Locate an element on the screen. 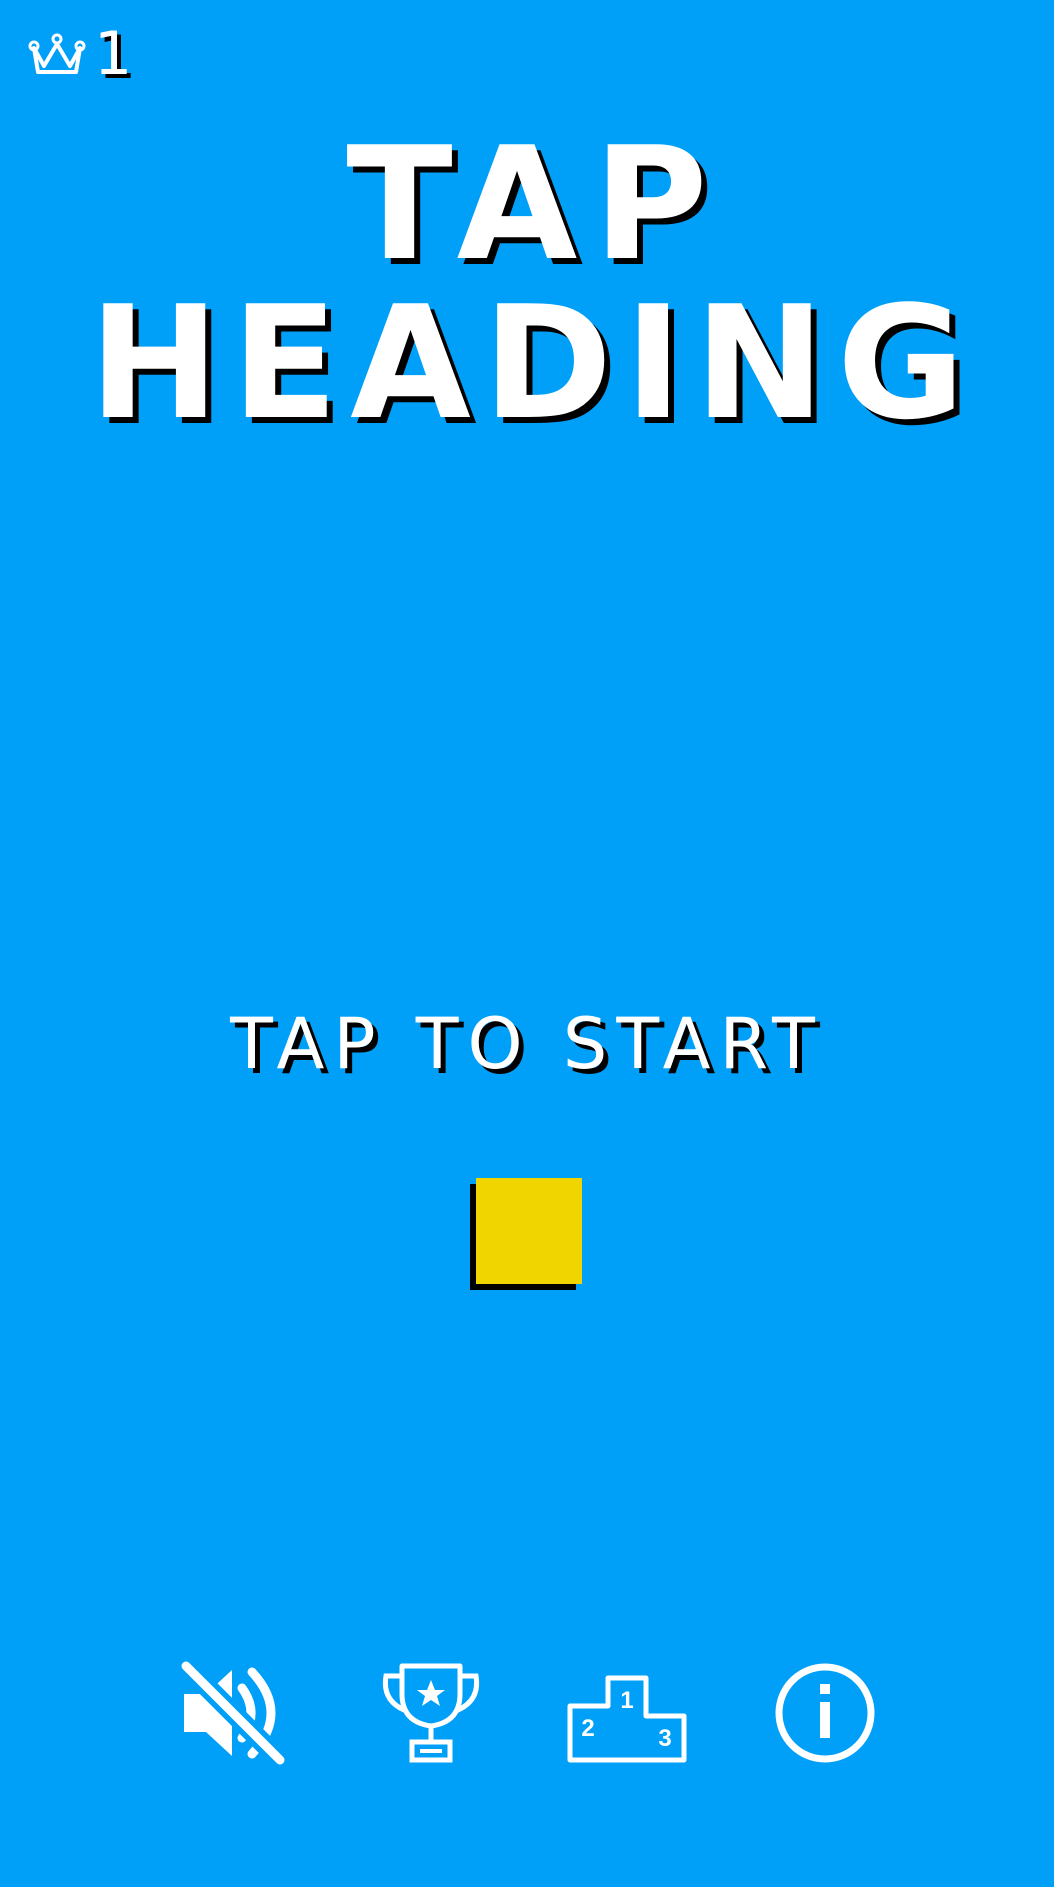  sound-toggle-button is located at coordinates (234, 1713).